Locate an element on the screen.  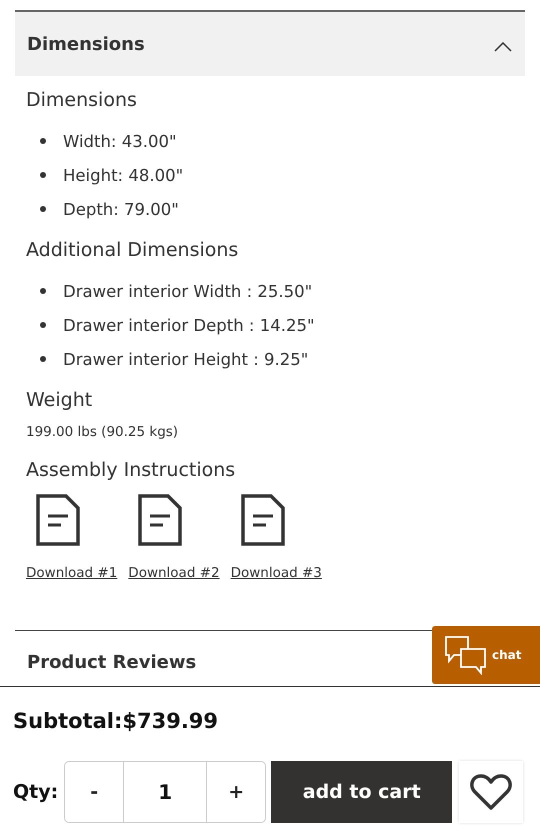
decrement-button: - is located at coordinates (94, 792).